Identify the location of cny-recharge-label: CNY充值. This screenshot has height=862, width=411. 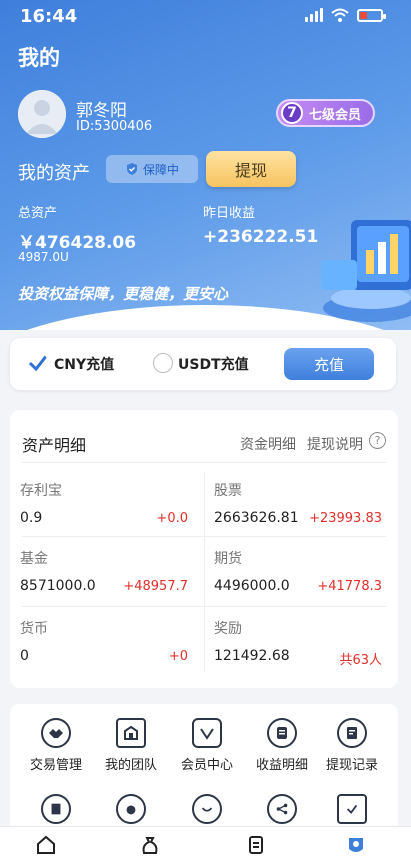
(84, 364).